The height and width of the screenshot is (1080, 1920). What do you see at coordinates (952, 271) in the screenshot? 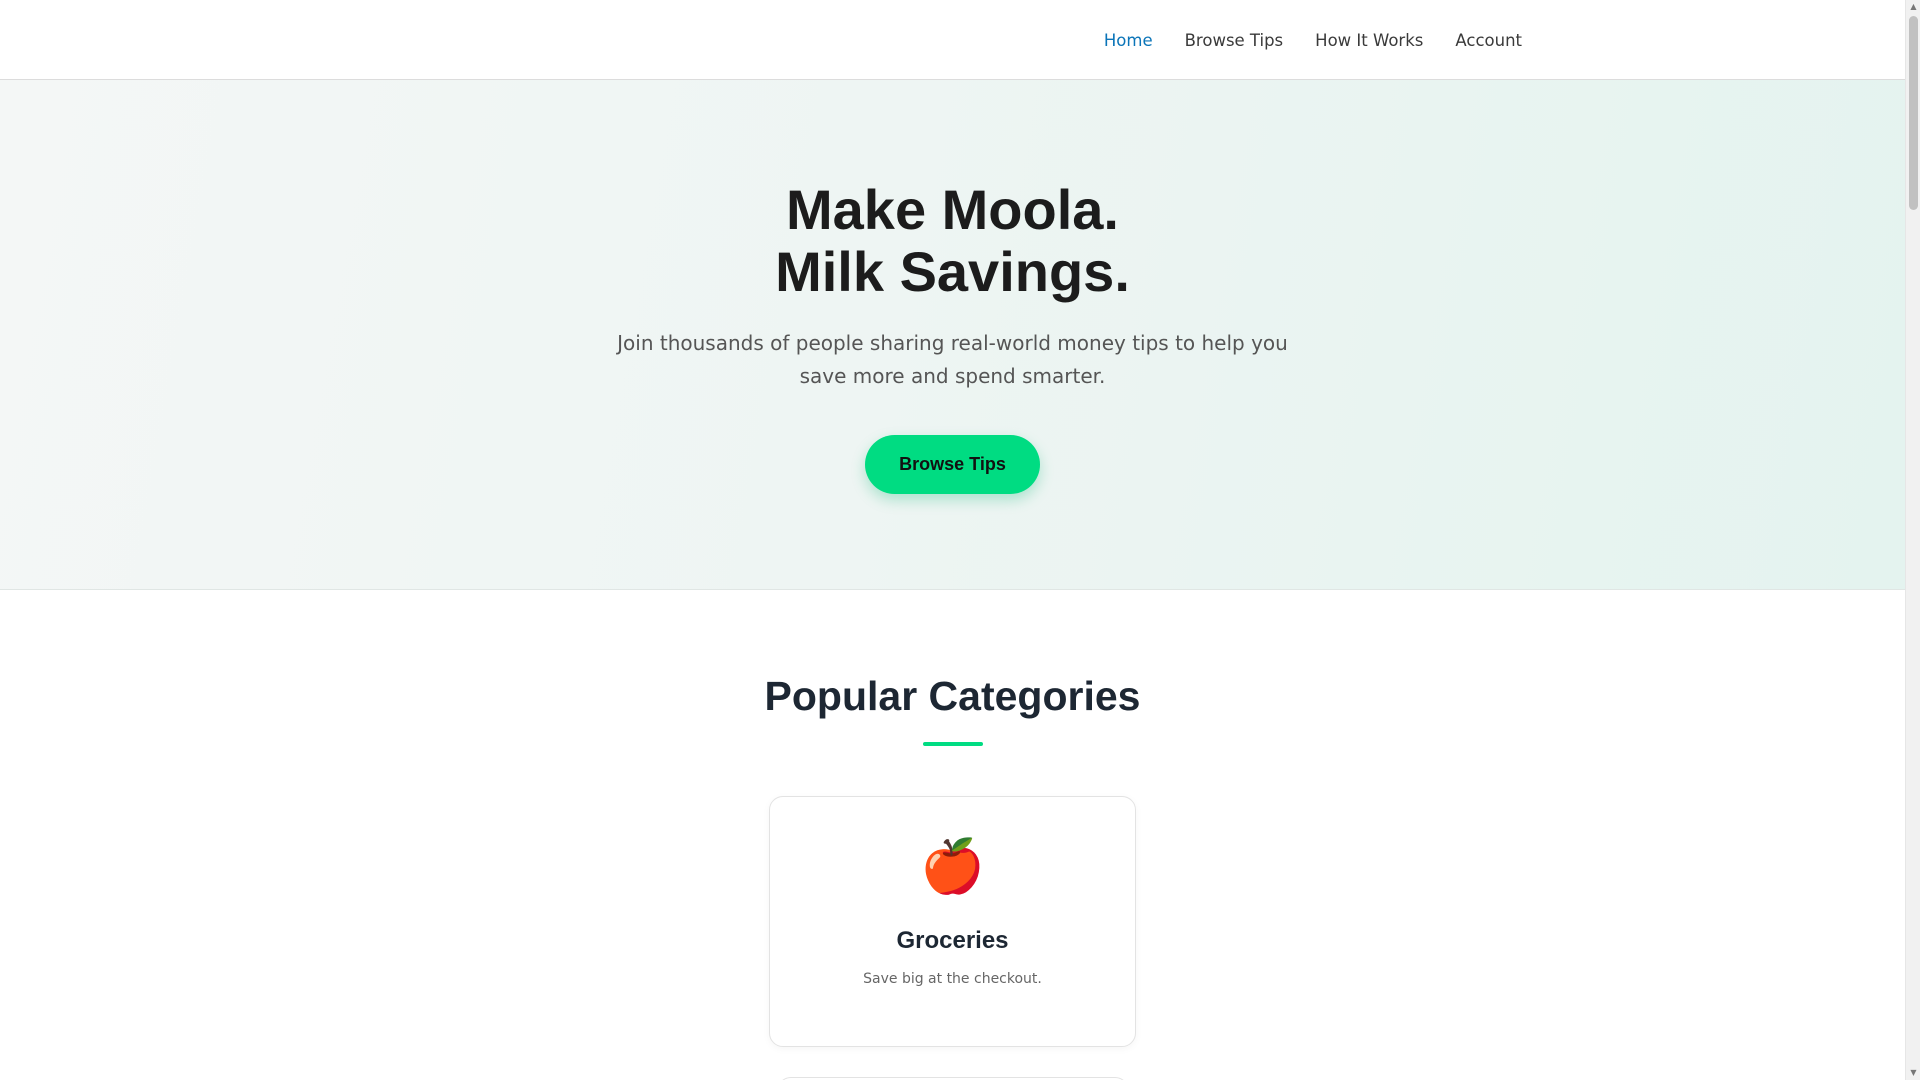
I see `hero-title-line2: Milk Savings.` at bounding box center [952, 271].